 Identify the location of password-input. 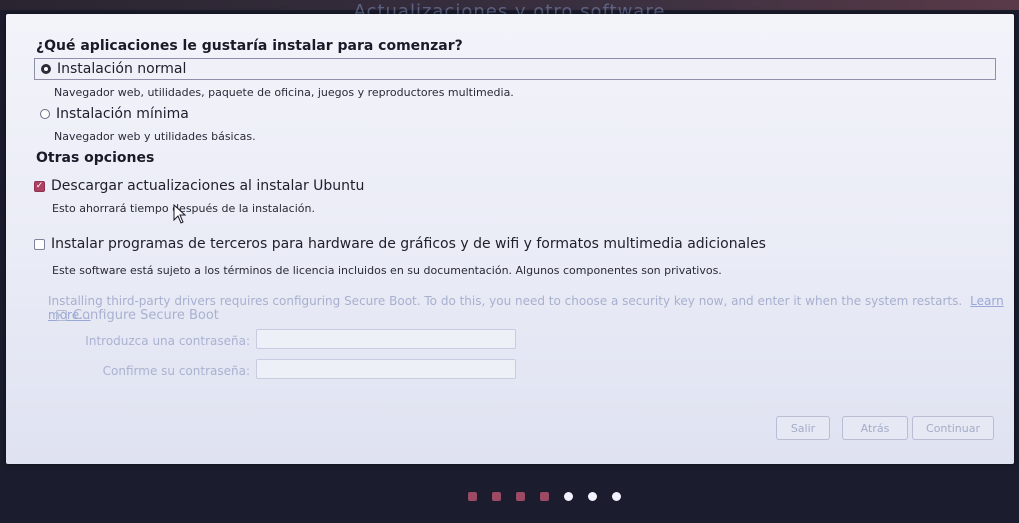
(386, 339).